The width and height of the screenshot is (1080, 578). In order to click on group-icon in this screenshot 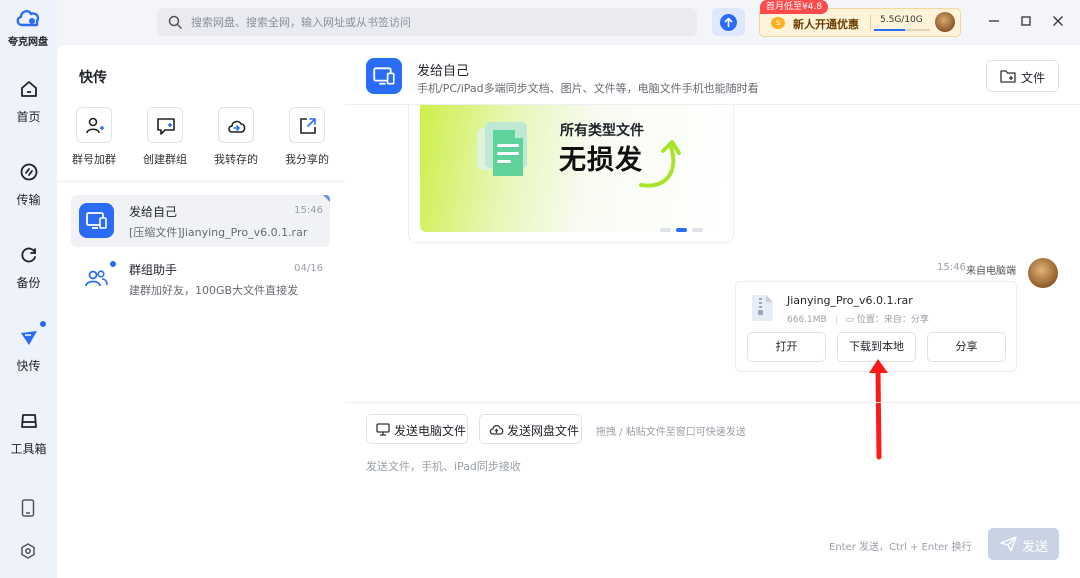, I will do `click(96, 278)`.